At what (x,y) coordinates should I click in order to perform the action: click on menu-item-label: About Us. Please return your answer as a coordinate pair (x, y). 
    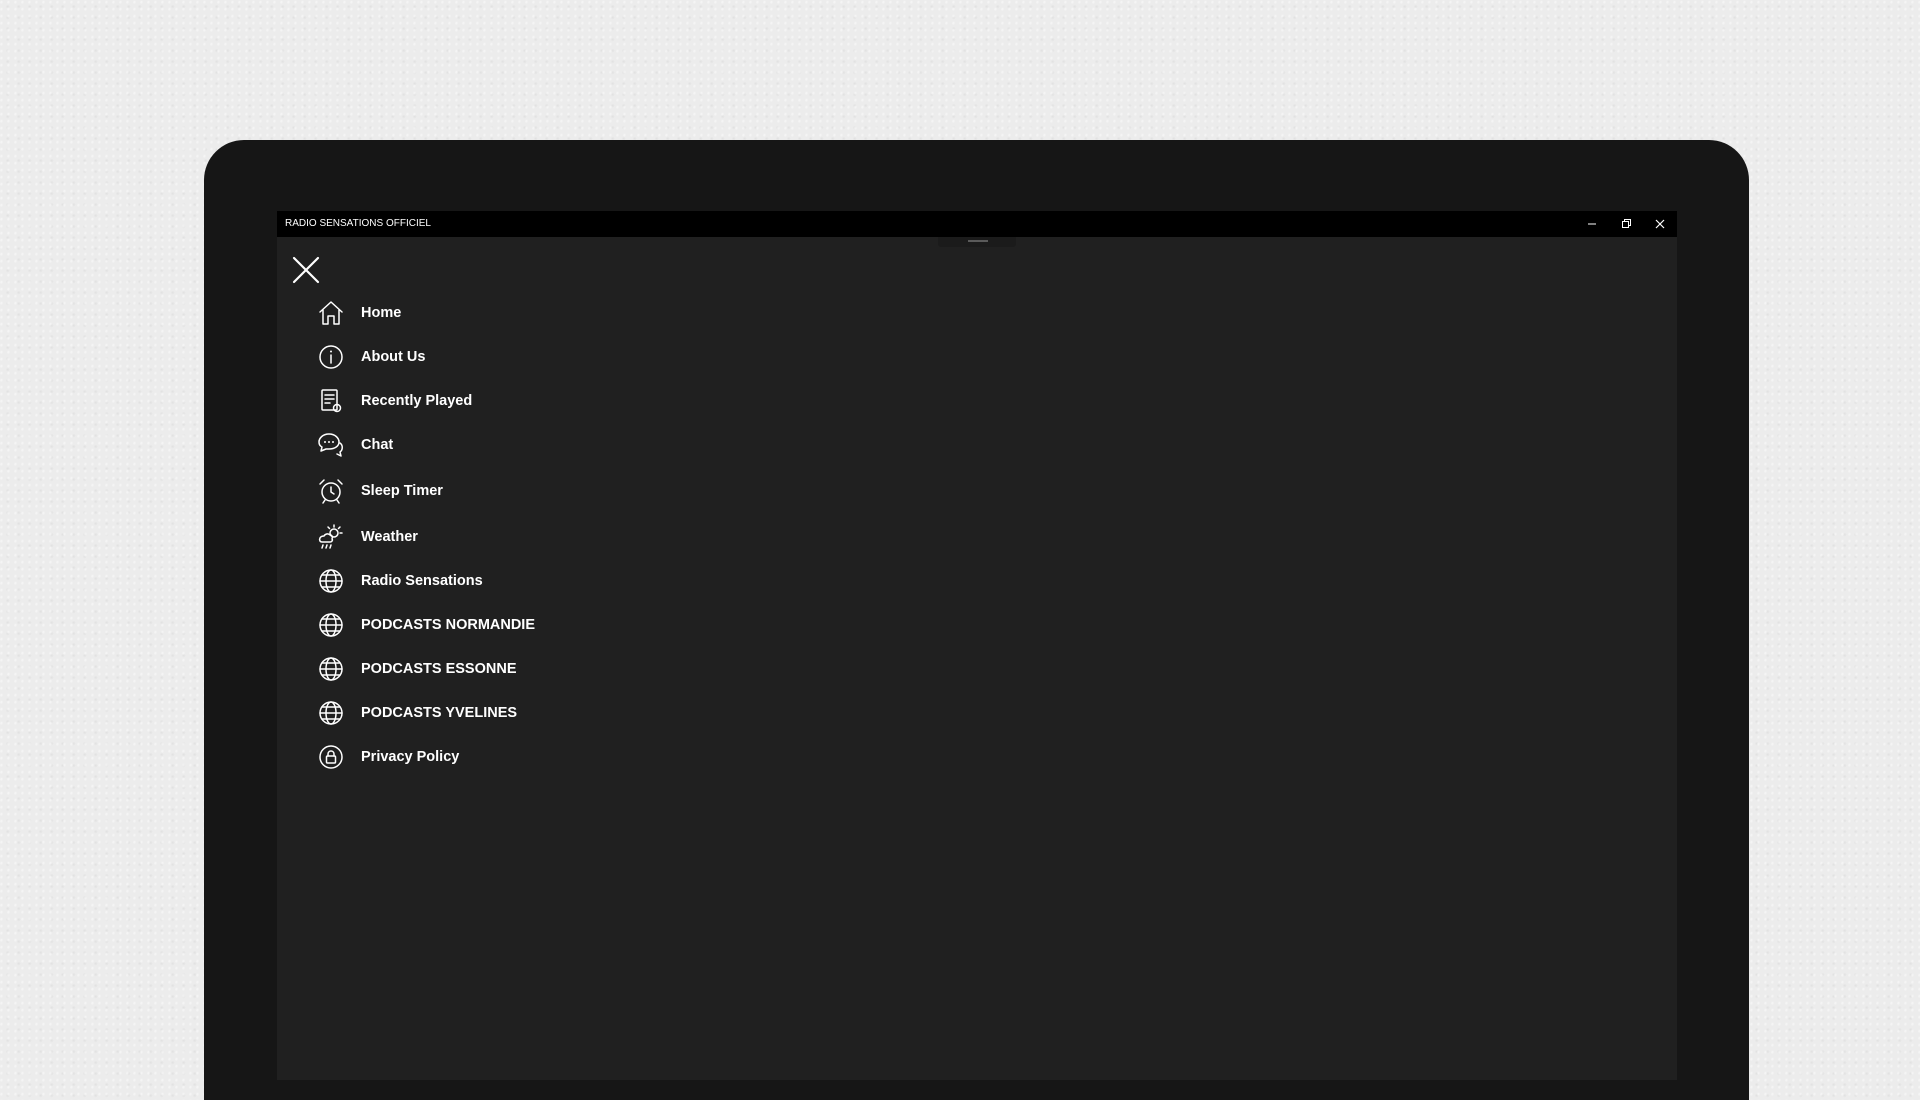
    Looking at the image, I should click on (393, 357).